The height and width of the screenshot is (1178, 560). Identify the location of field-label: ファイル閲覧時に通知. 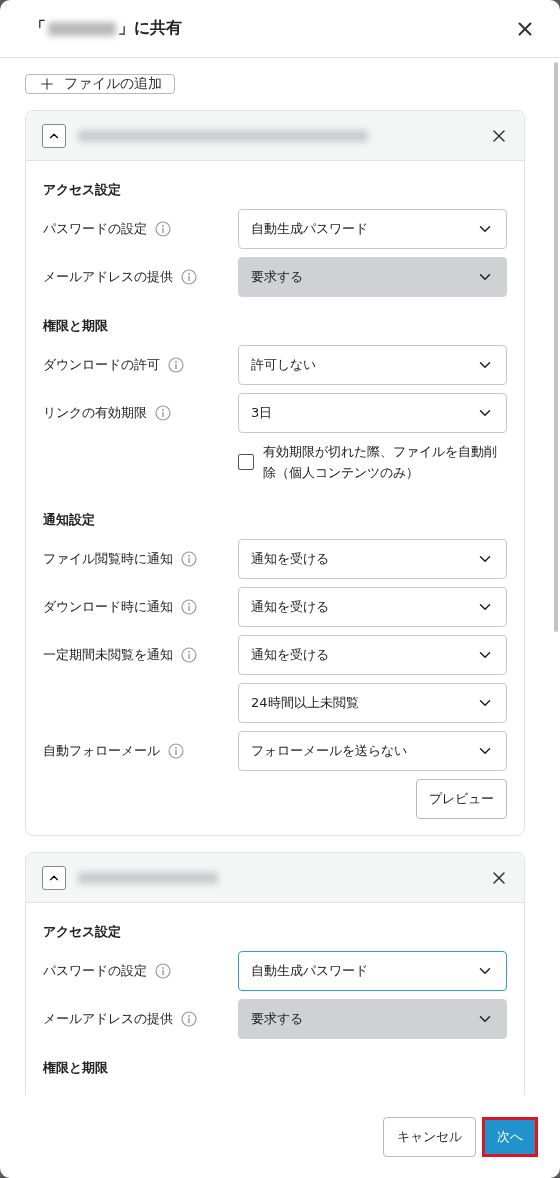
(108, 559).